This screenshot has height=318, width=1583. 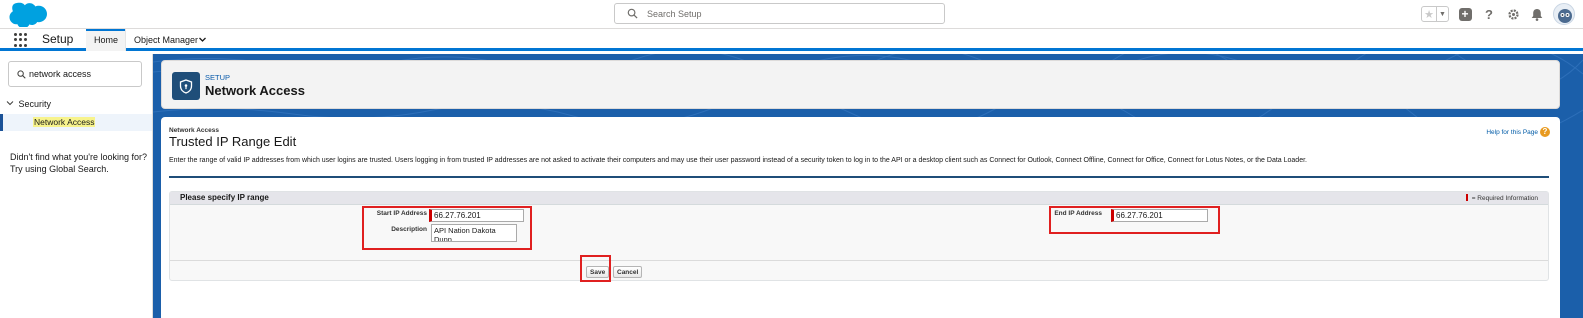 I want to click on app-launcher-icon, so click(x=21, y=40).